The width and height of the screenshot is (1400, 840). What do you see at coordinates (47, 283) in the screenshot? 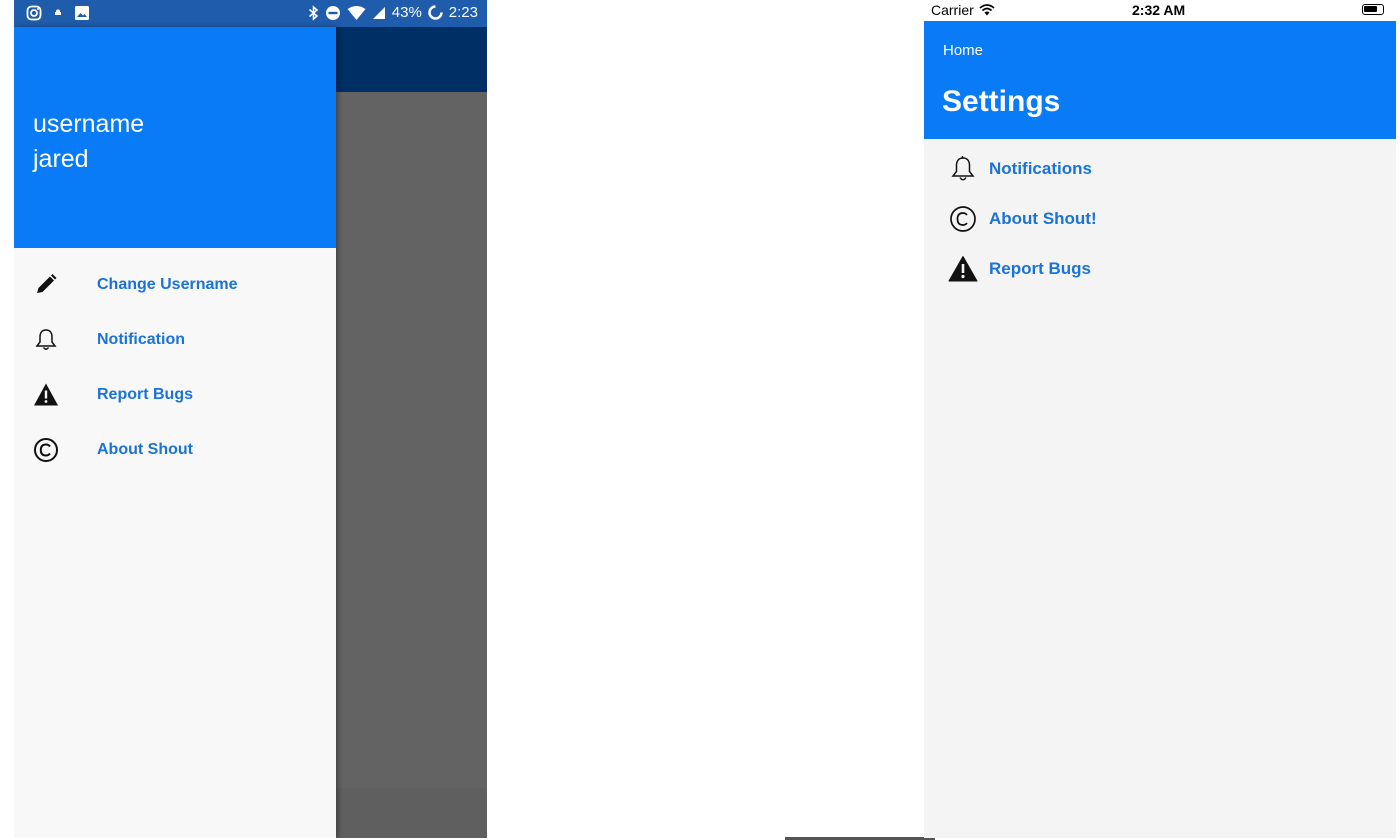
I see `pencil-icon` at bounding box center [47, 283].